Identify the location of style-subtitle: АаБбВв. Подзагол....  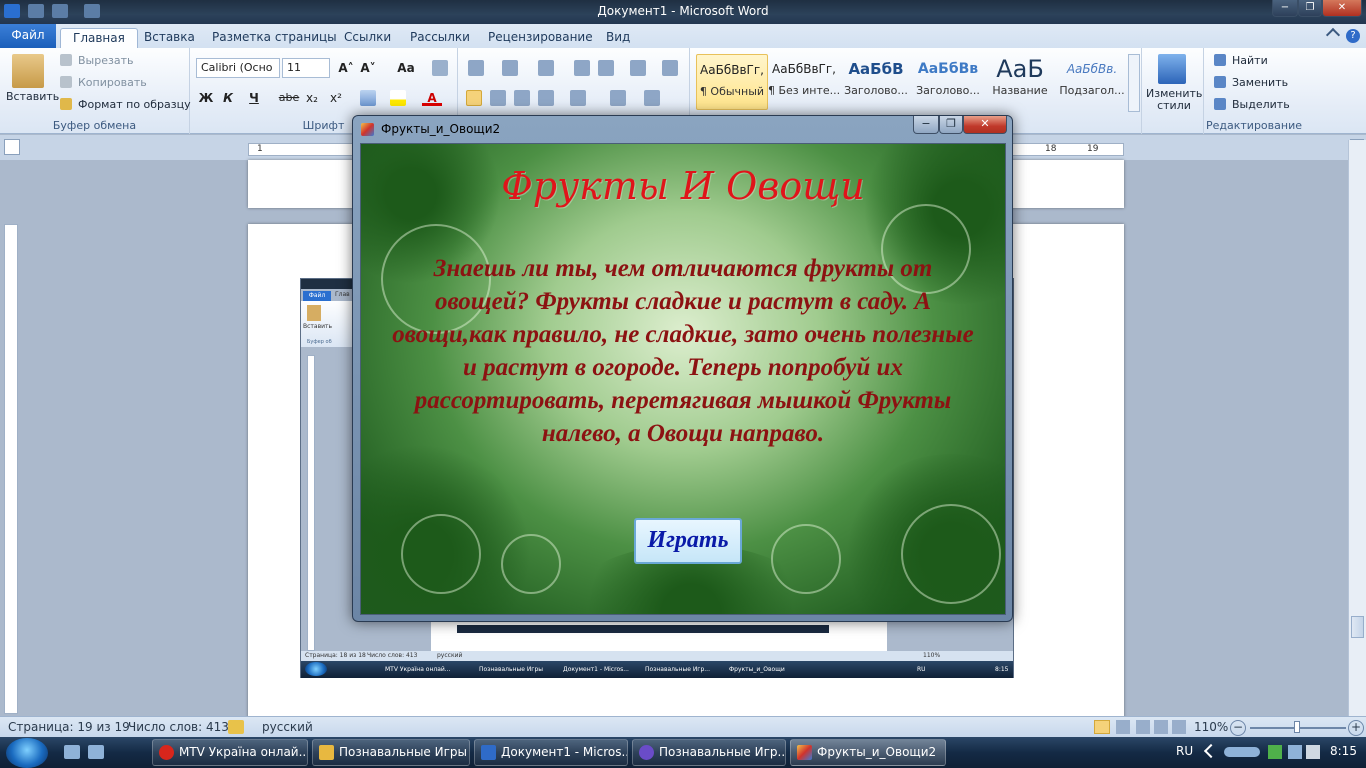
(1092, 82).